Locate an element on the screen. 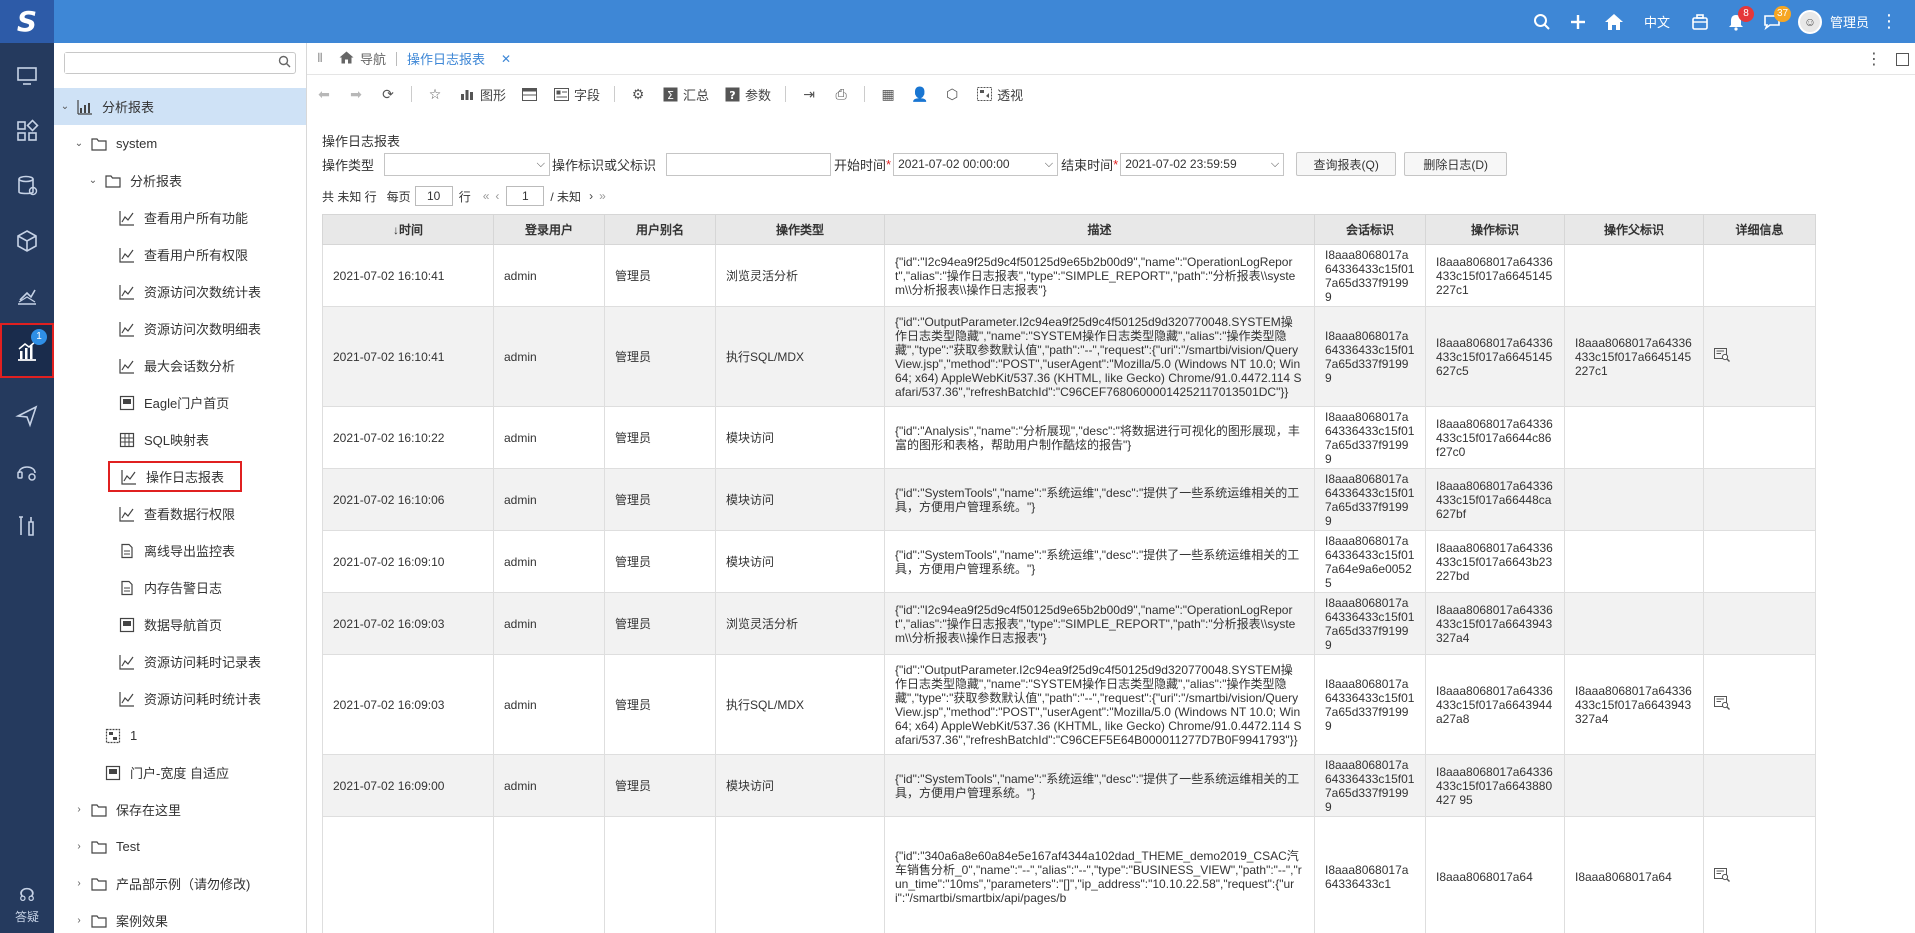 This screenshot has height=933, width=1915. schedule-button: ▦ is located at coordinates (888, 94).